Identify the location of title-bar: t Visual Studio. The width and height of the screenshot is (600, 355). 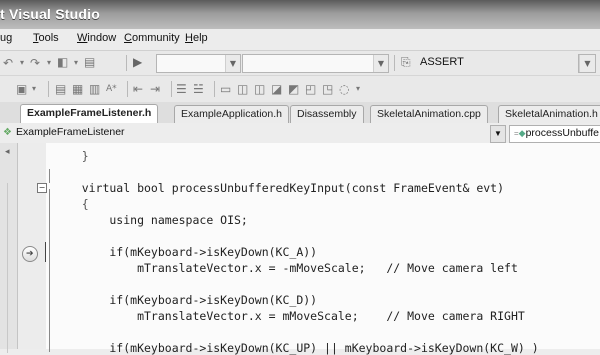
(300, 14).